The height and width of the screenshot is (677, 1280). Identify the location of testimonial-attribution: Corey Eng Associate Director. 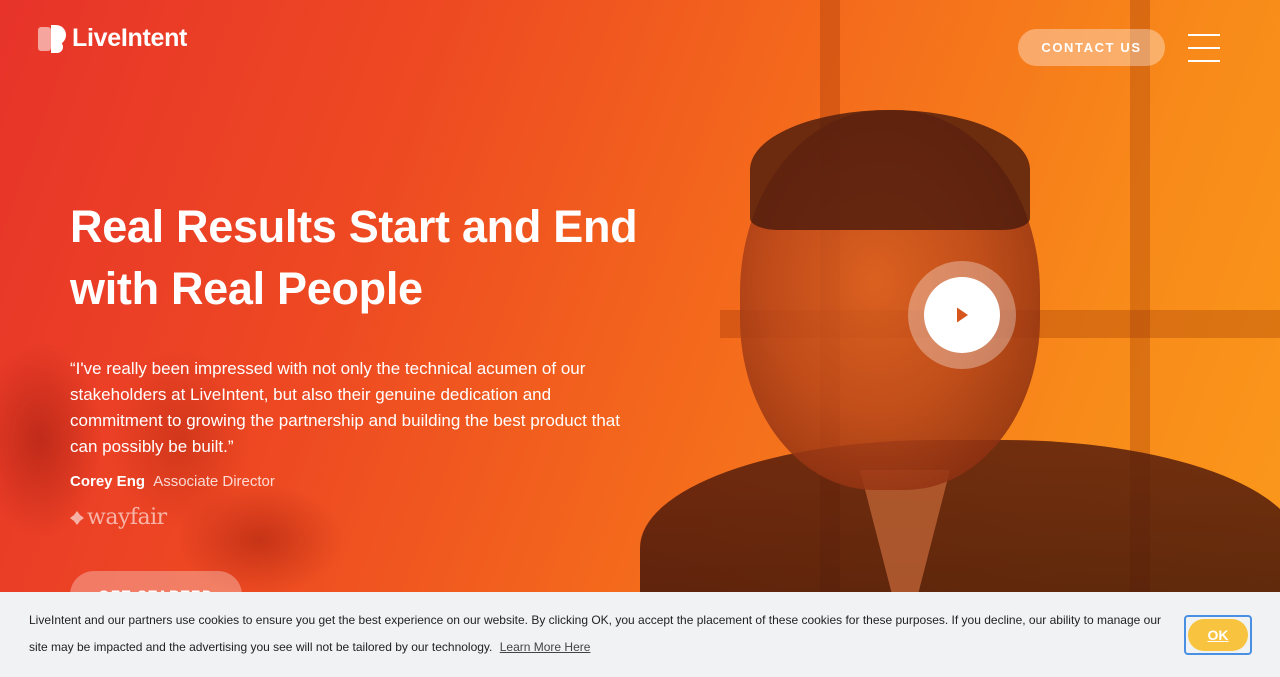
(172, 481).